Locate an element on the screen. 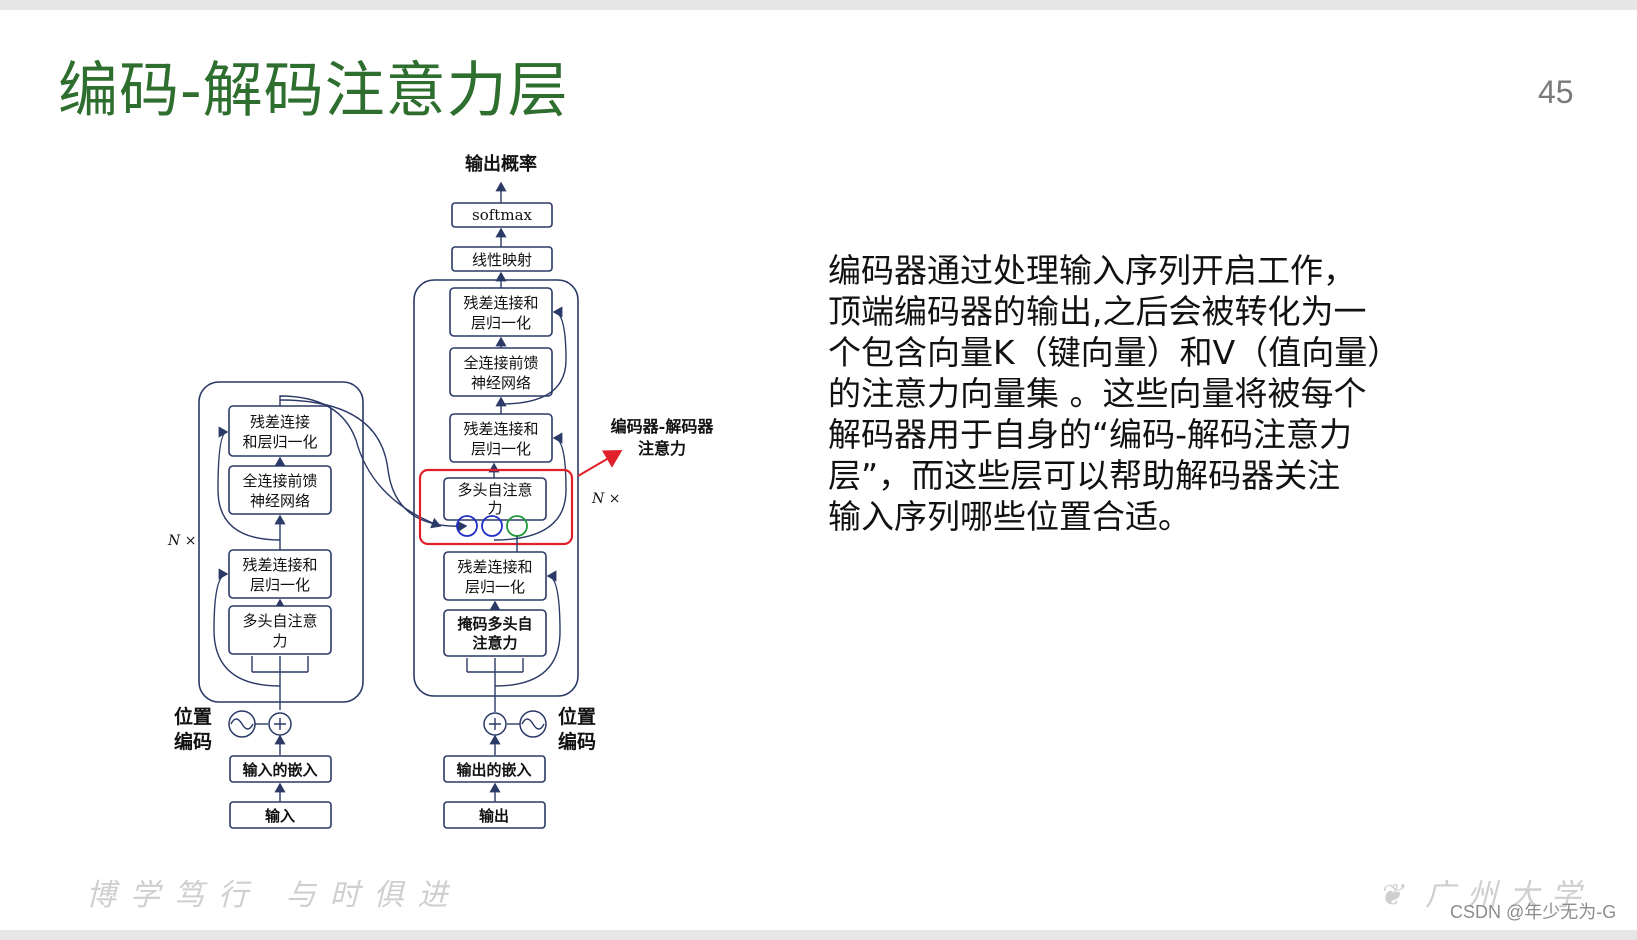 This screenshot has width=1637, height=940. decoder-repeat-label: N × is located at coordinates (605, 499).